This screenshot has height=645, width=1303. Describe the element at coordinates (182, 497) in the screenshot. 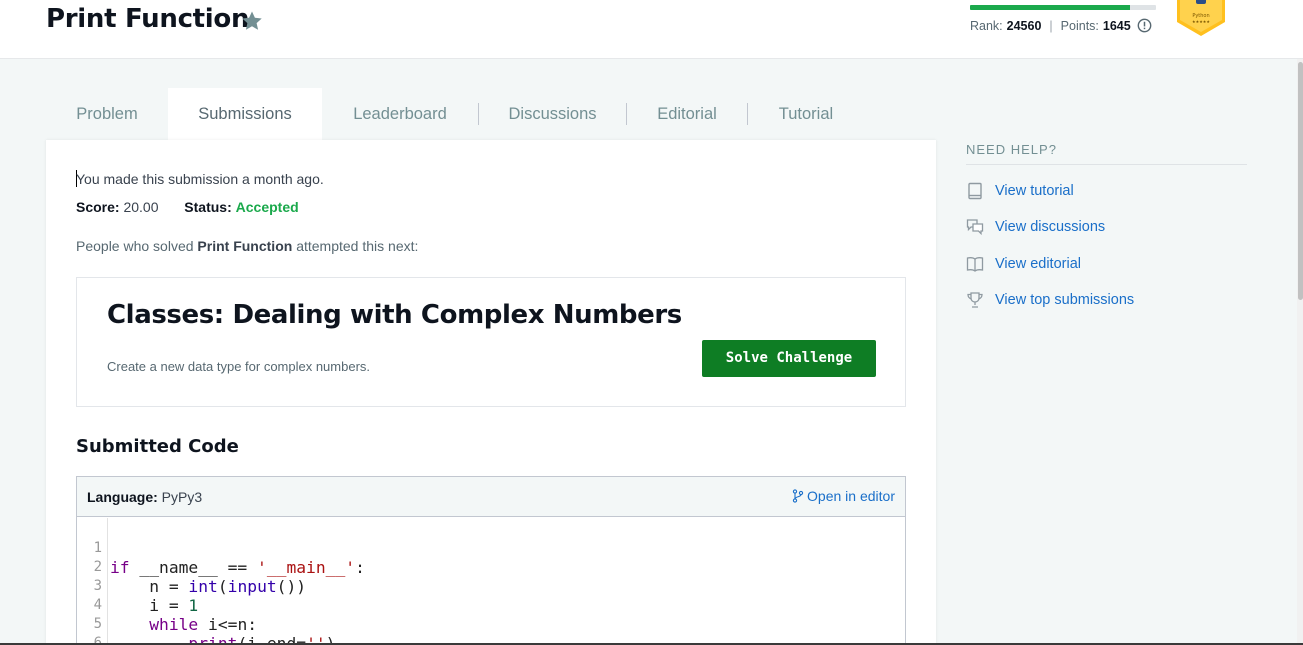

I see `language-value: PyPy3` at that location.